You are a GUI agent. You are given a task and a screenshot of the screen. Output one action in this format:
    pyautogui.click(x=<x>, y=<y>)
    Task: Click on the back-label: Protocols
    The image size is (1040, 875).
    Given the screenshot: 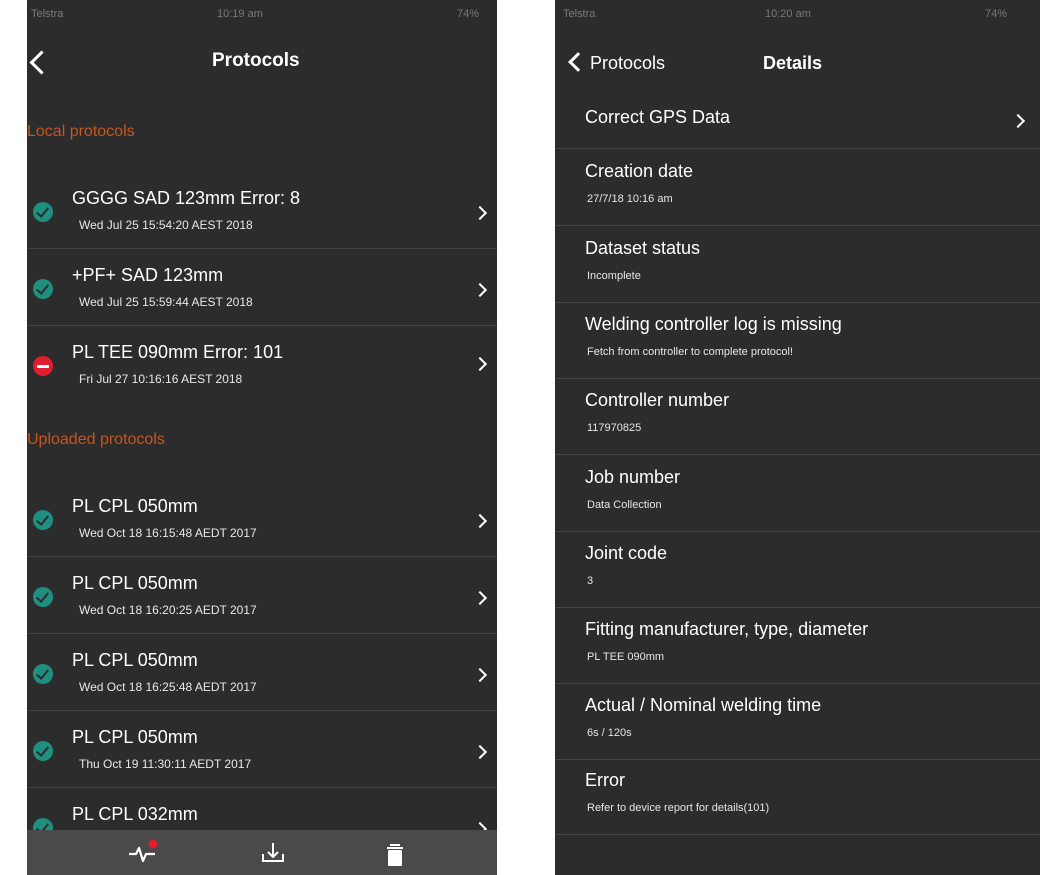 What is the action you would take?
    pyautogui.click(x=628, y=63)
    